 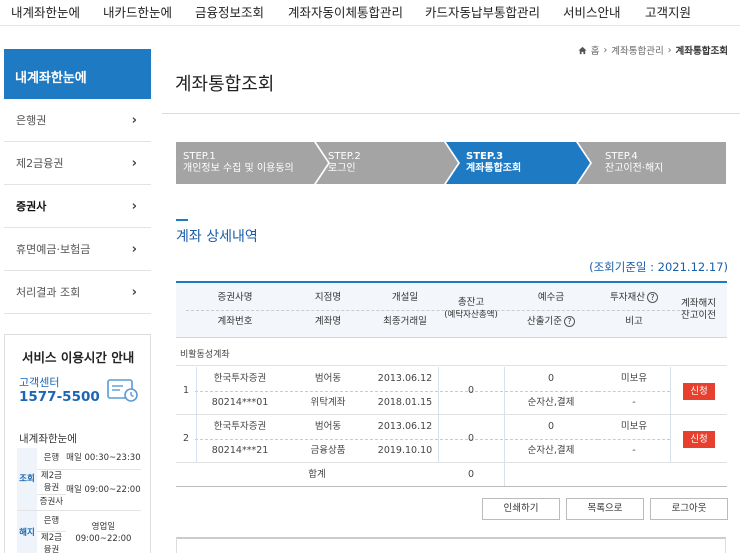 What do you see at coordinates (53, 249) in the screenshot?
I see `sidebar-item-label: 휴면예금·보험금` at bounding box center [53, 249].